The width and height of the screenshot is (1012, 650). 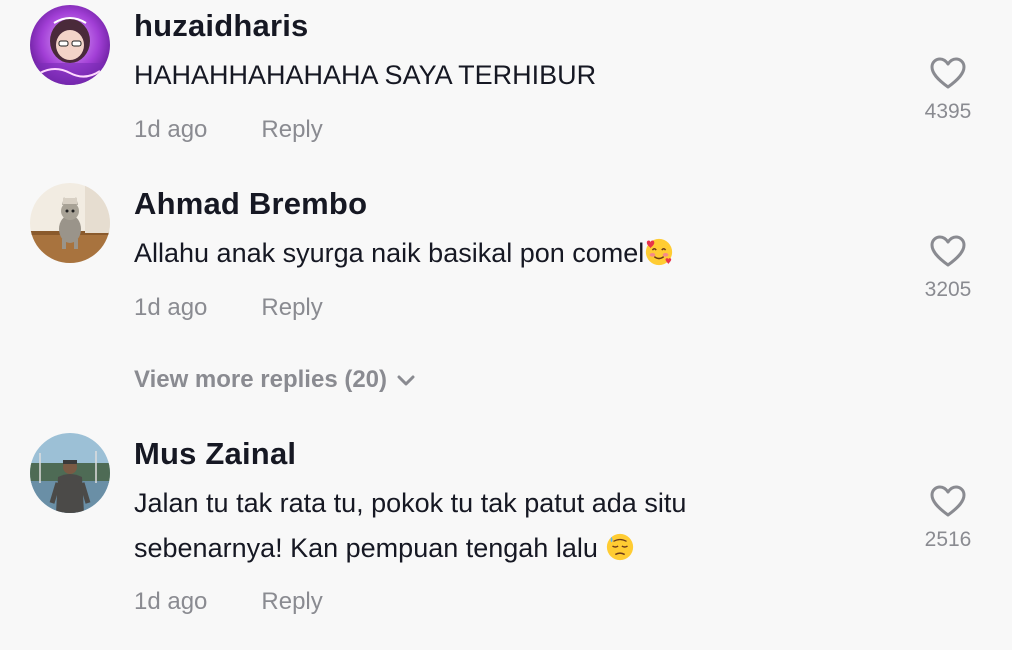 What do you see at coordinates (948, 111) in the screenshot?
I see `like-count: 4395` at bounding box center [948, 111].